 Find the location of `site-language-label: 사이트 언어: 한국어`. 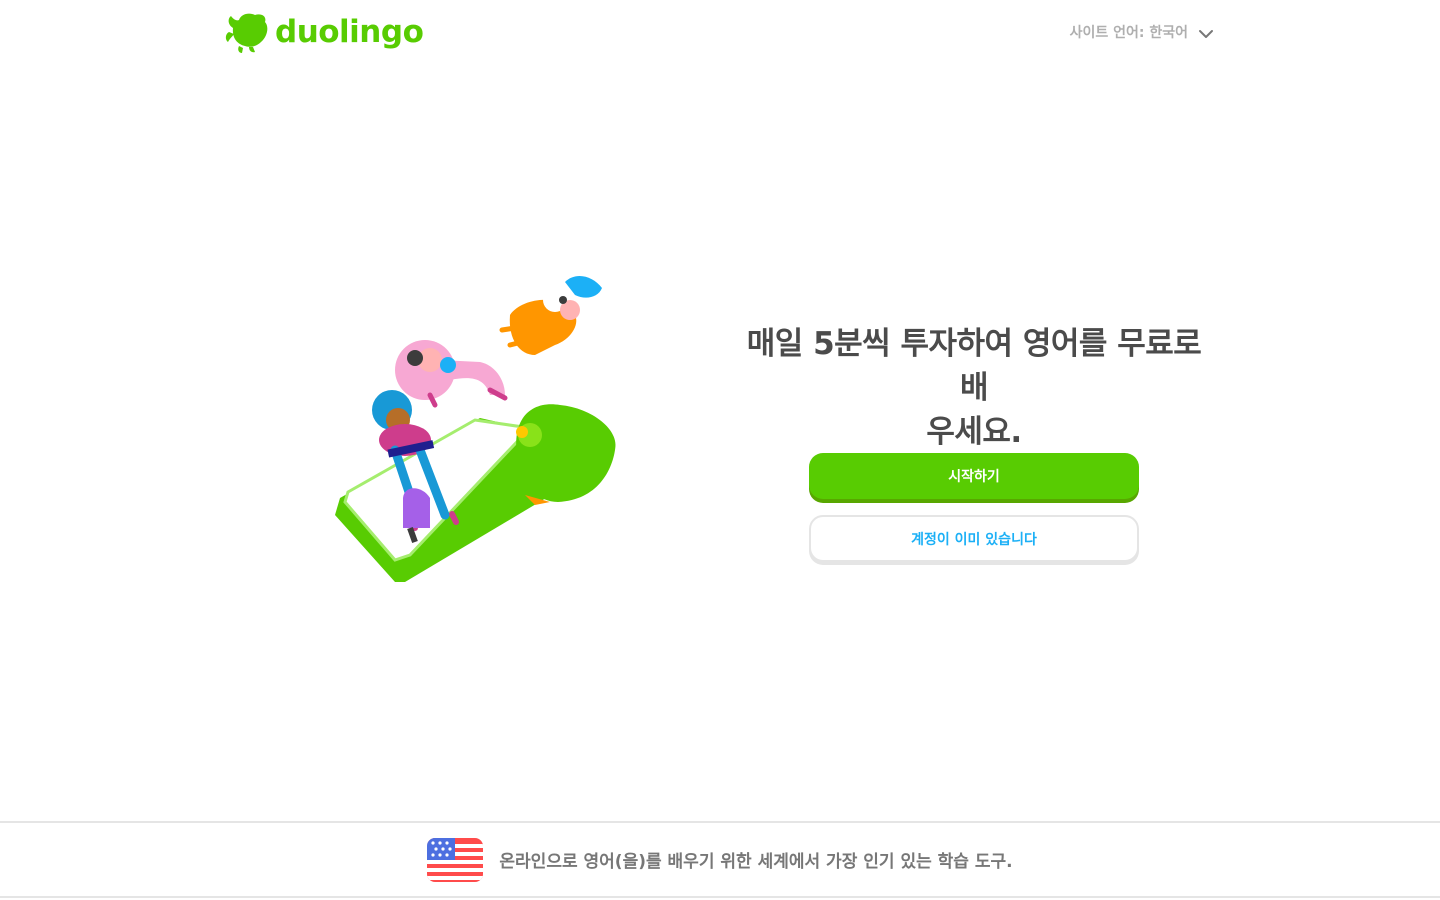

site-language-label: 사이트 언어: 한국어 is located at coordinates (1128, 33).